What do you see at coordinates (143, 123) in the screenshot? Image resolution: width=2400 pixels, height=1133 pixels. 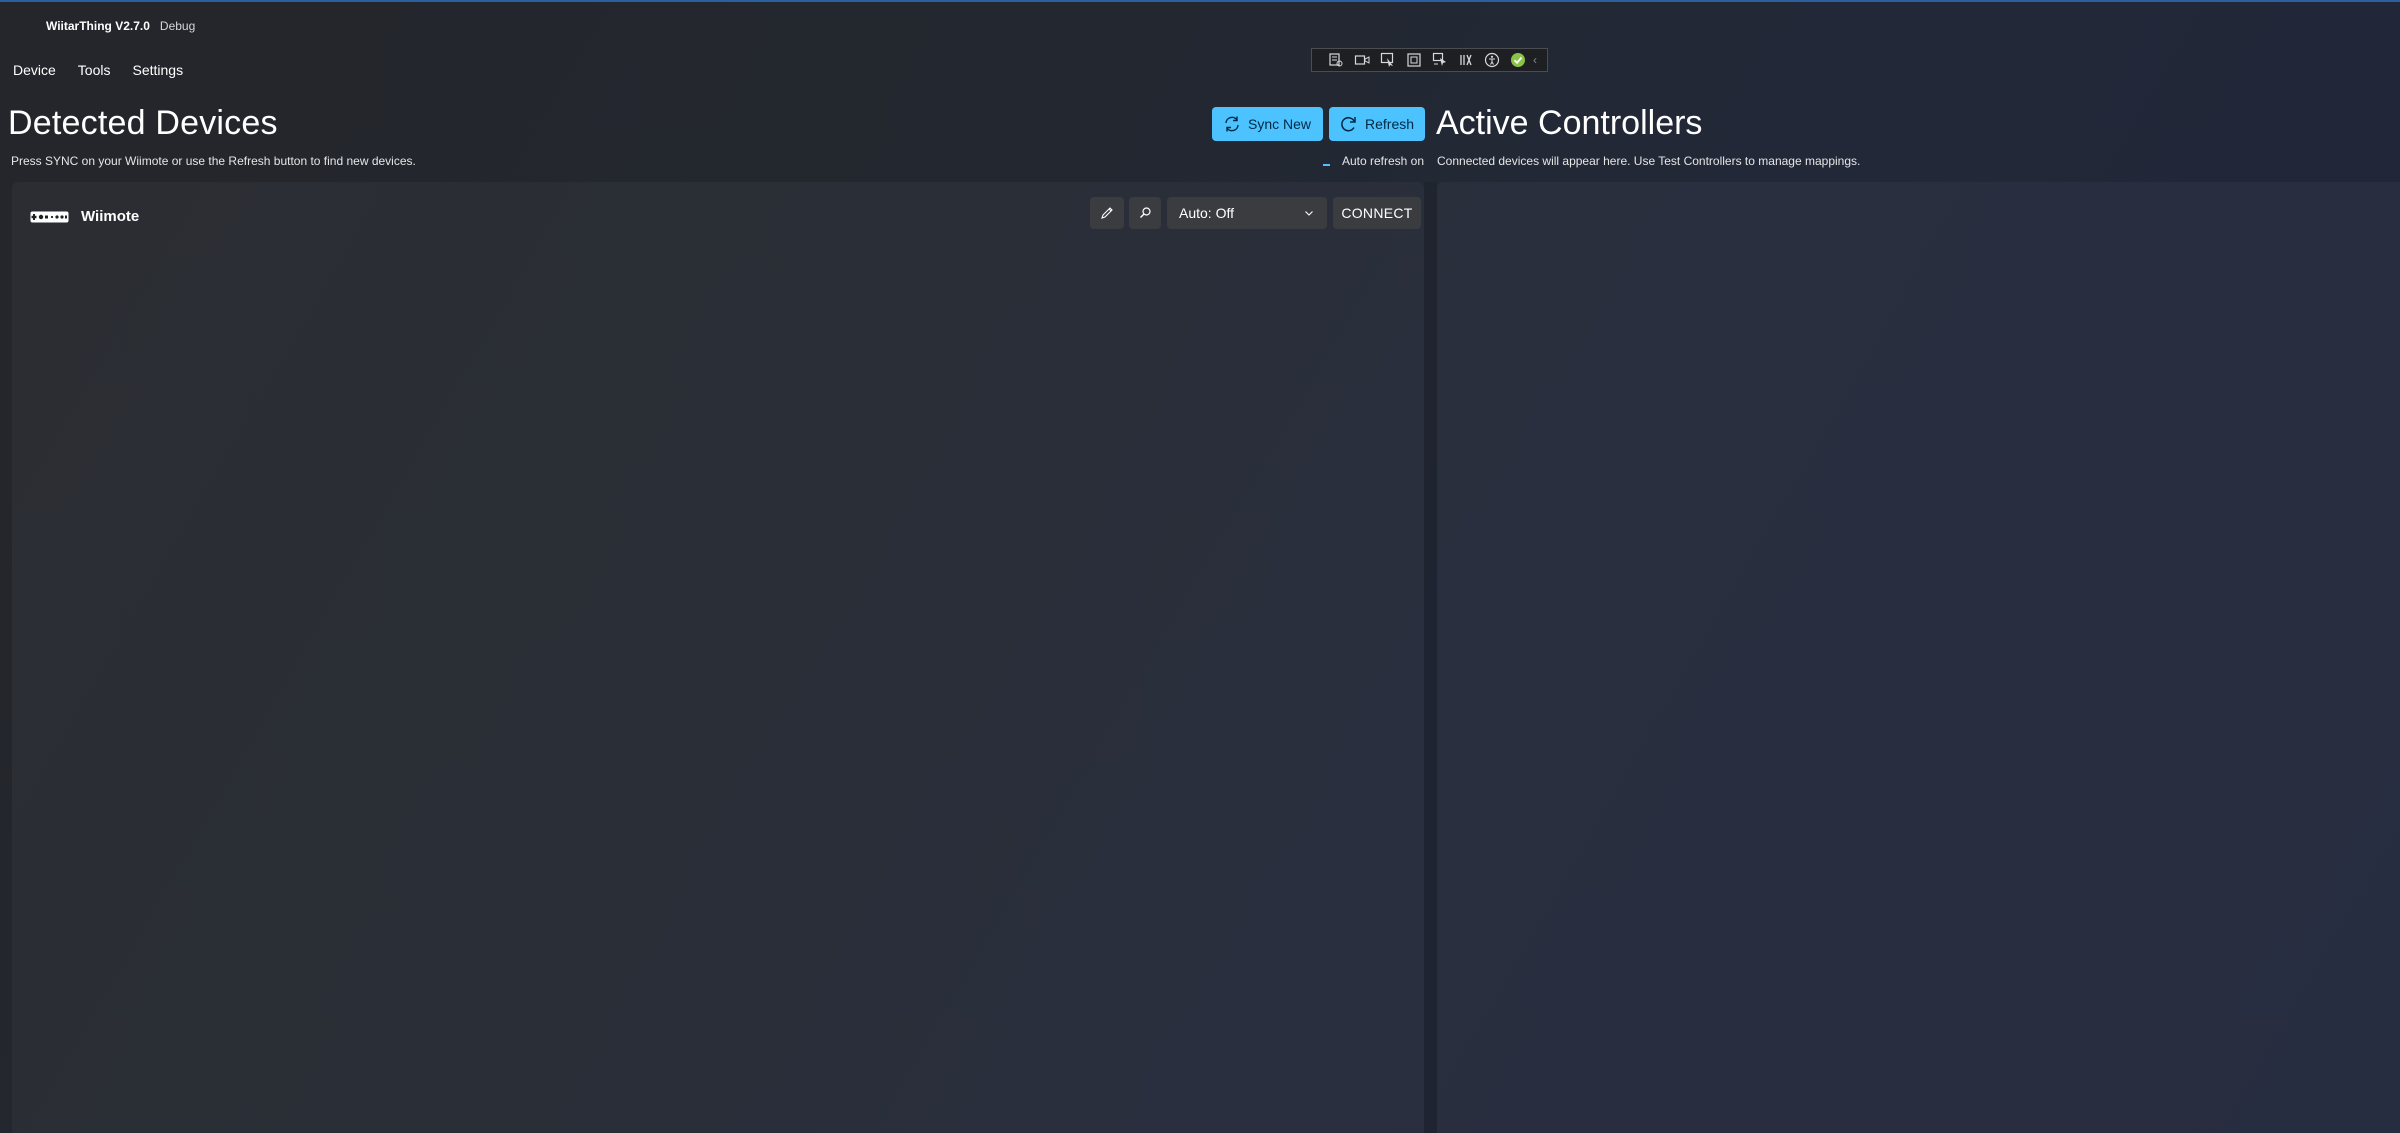 I see `detected-devices-title: Detected Devices` at bounding box center [143, 123].